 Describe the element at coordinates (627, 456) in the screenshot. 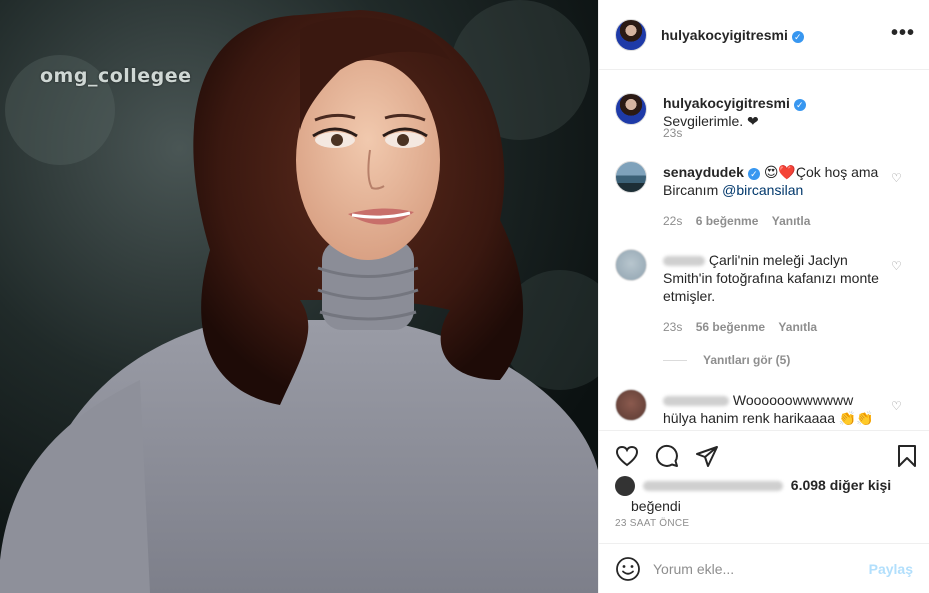

I see `like-heart-icon` at that location.